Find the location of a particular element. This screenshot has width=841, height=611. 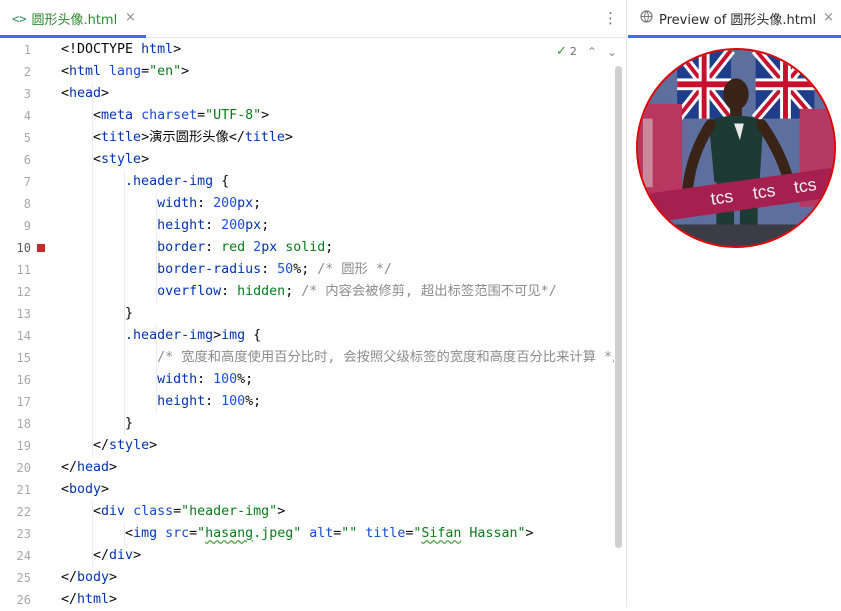

line-number: 13 is located at coordinates (15, 314).